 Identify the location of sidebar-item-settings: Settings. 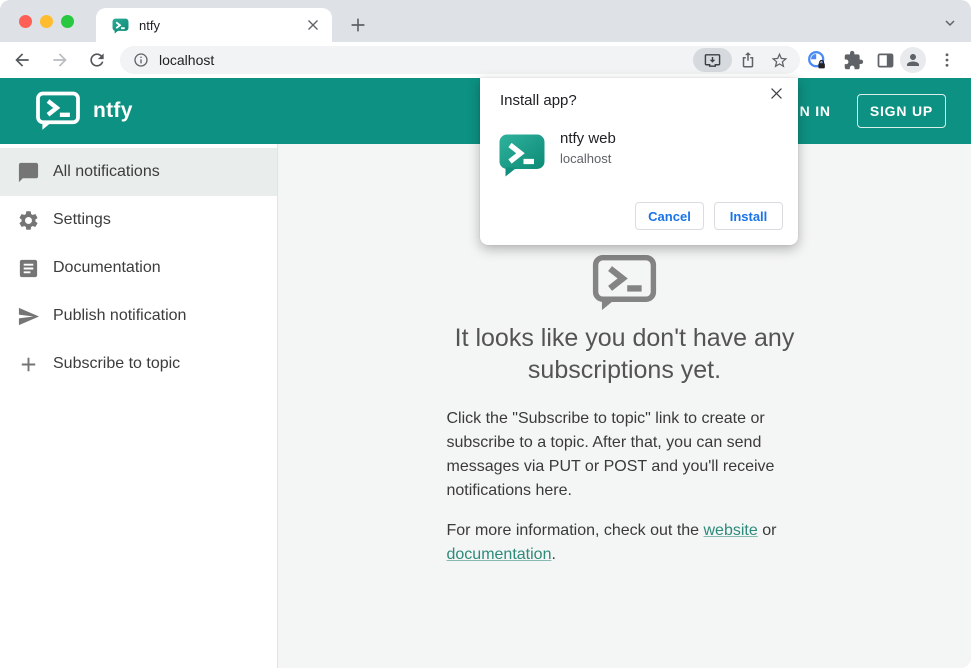
(138, 220).